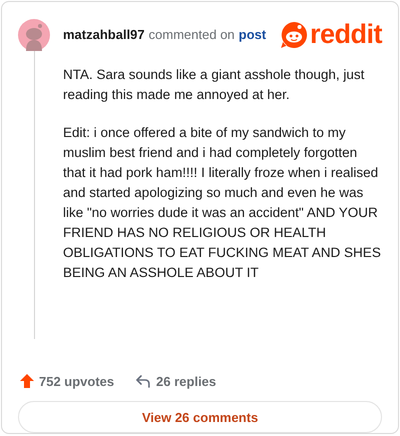 Image resolution: width=400 pixels, height=436 pixels. Describe the element at coordinates (346, 34) in the screenshot. I see `reddit-logo-text: reddit` at that location.